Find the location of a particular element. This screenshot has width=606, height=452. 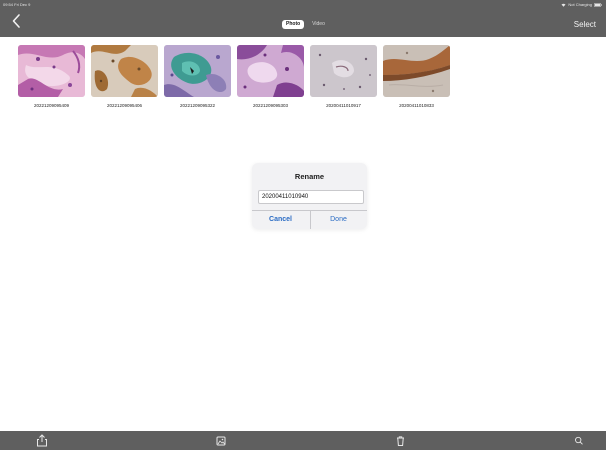

done-button: Done is located at coordinates (338, 219).